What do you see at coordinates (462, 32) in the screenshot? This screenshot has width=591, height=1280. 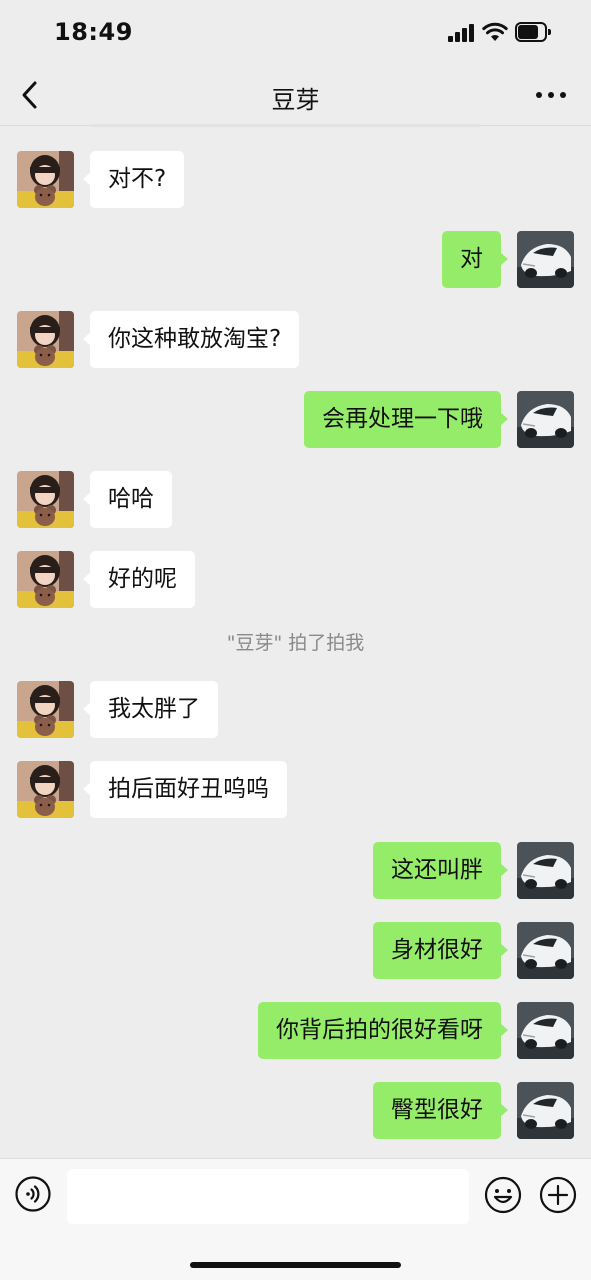 I see `cellular-signal-icon` at bounding box center [462, 32].